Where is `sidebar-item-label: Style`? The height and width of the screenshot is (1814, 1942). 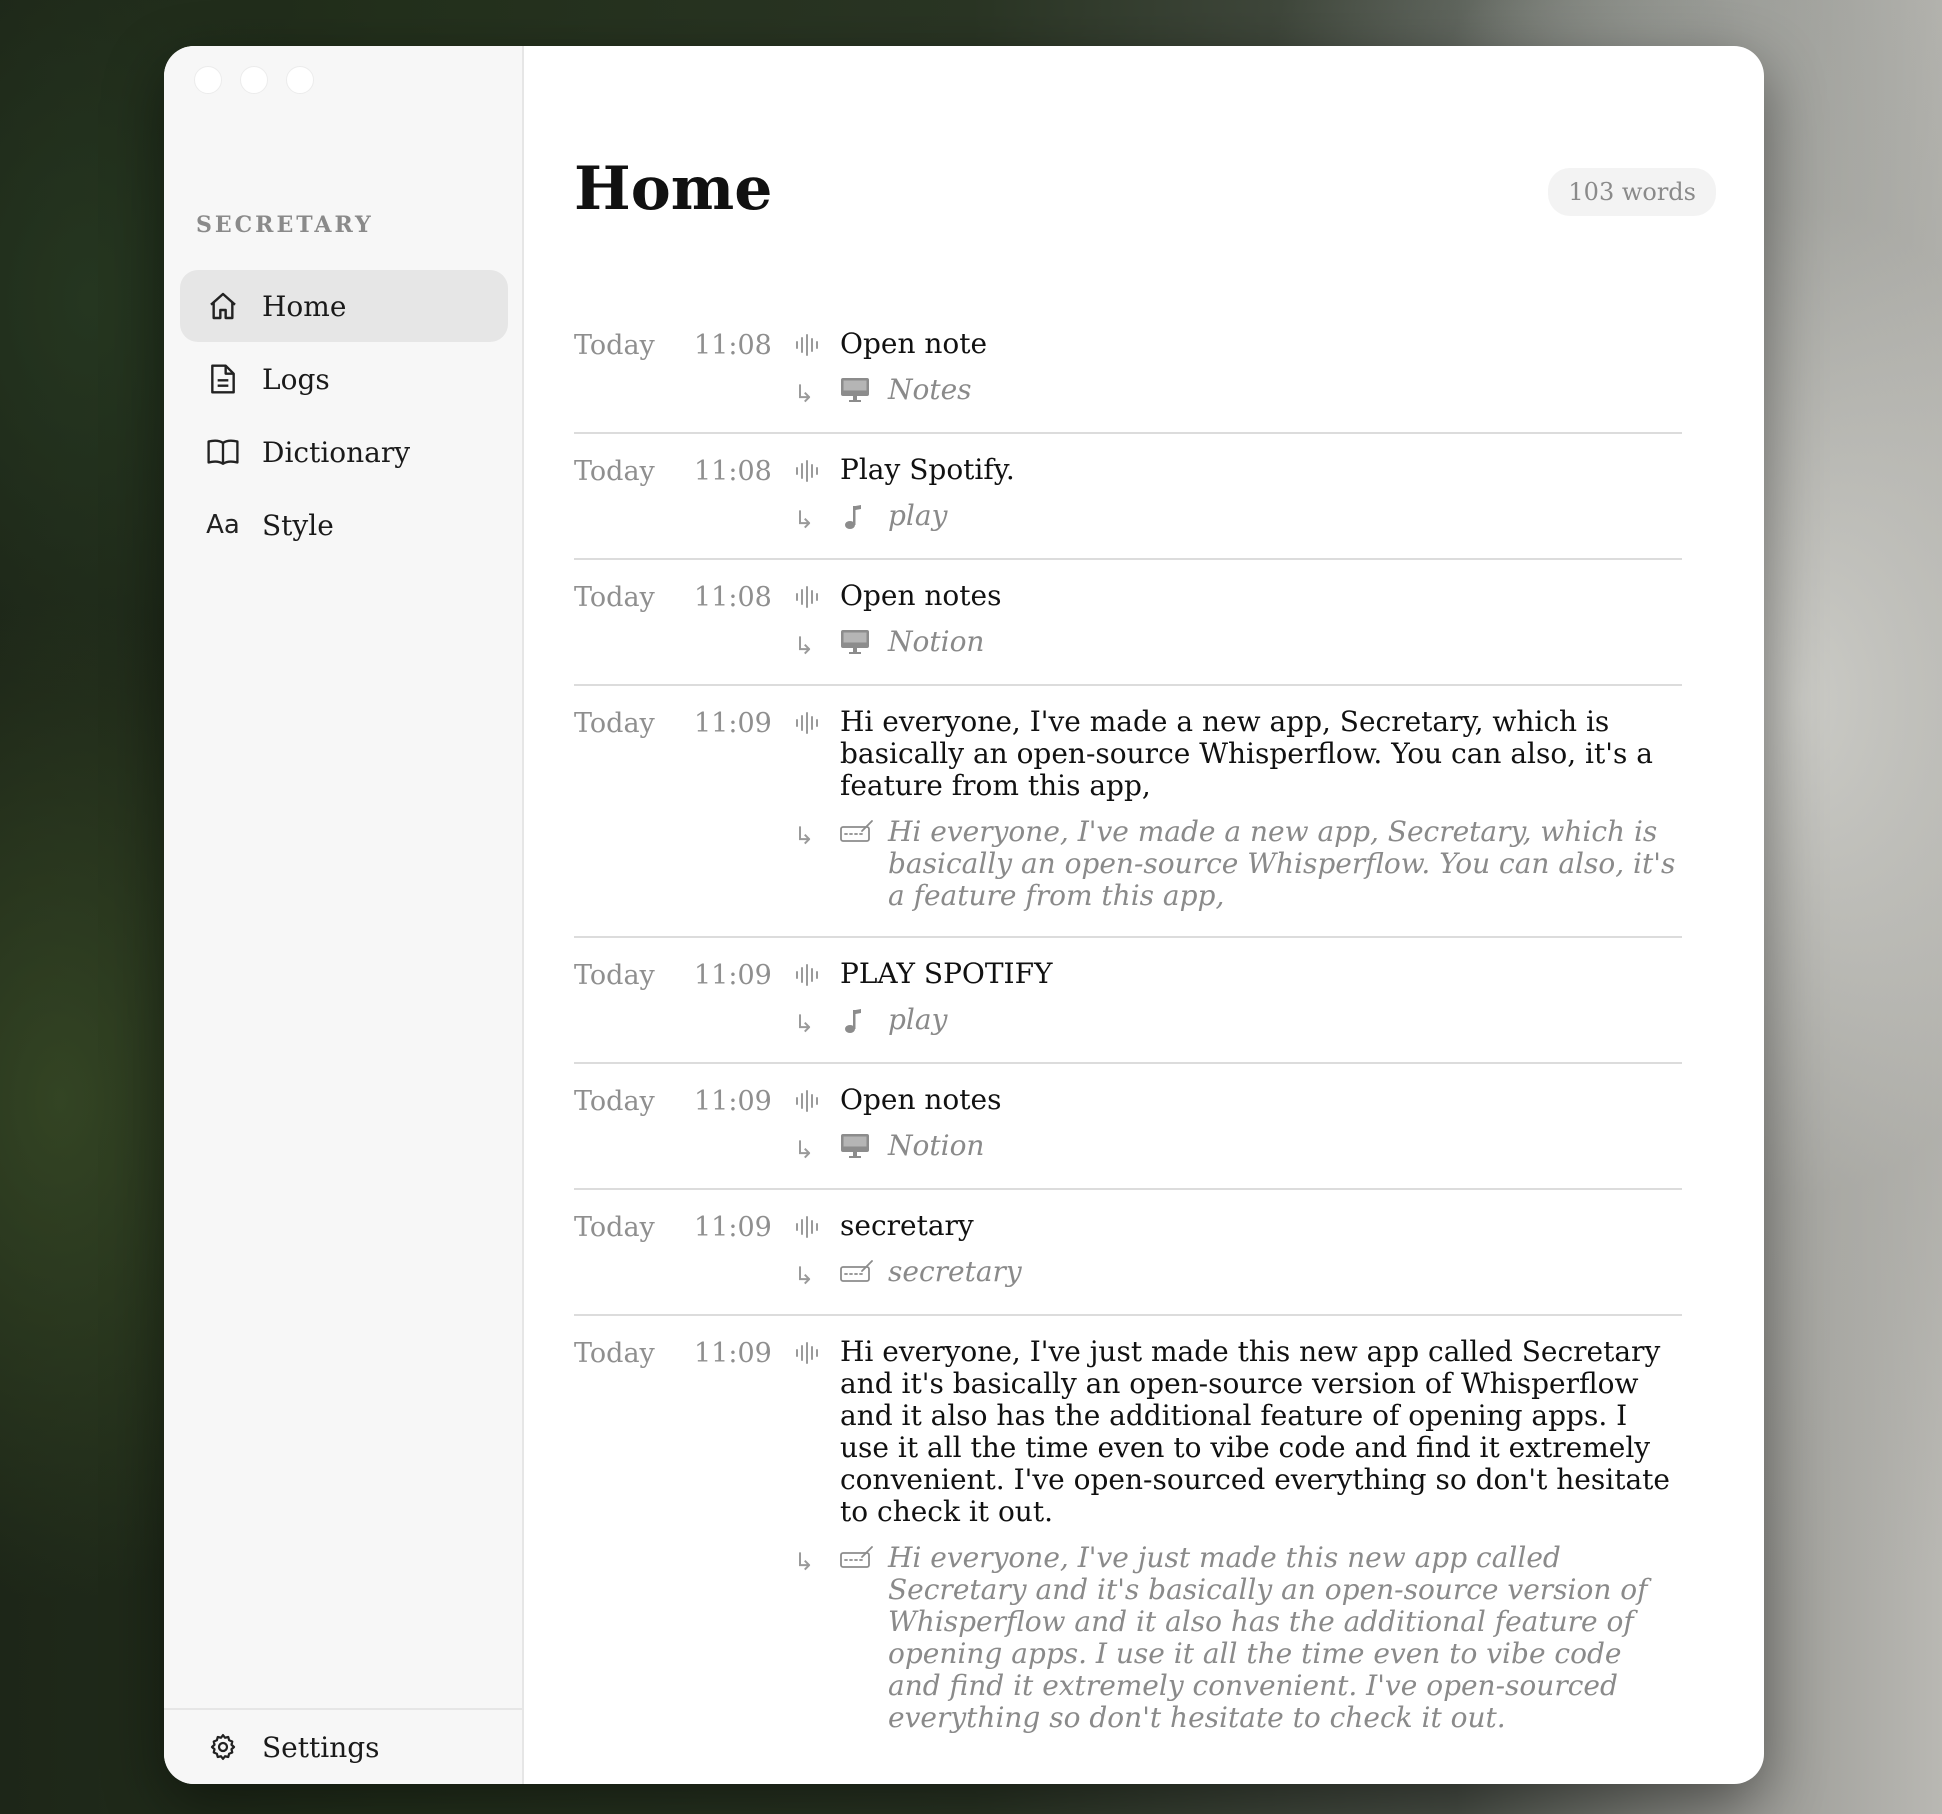 sidebar-item-label: Style is located at coordinates (298, 525).